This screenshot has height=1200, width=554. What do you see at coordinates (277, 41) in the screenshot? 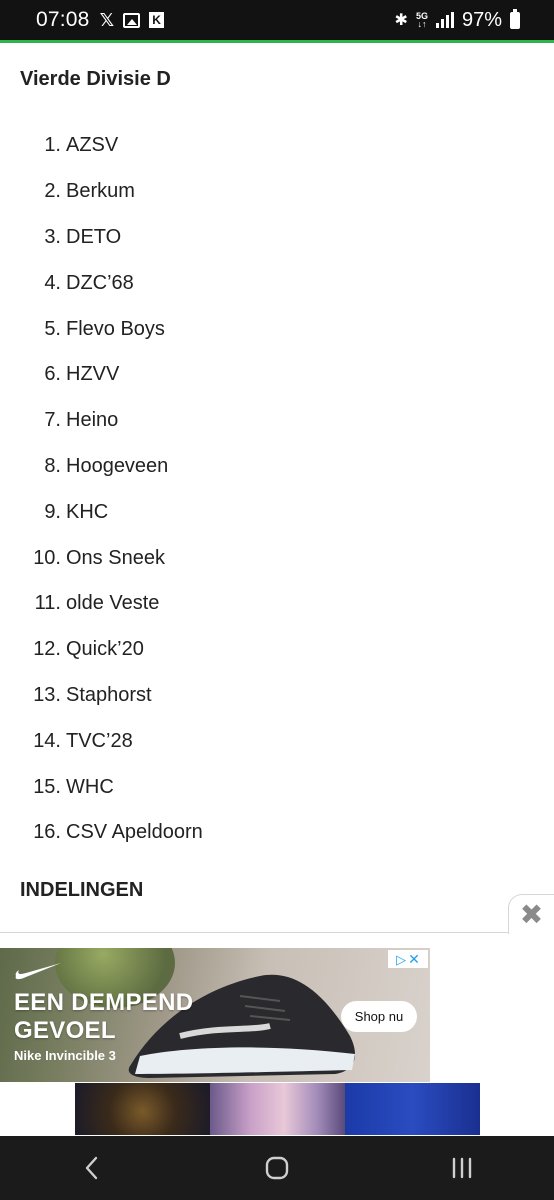
I see `page-load-accent-bar` at bounding box center [277, 41].